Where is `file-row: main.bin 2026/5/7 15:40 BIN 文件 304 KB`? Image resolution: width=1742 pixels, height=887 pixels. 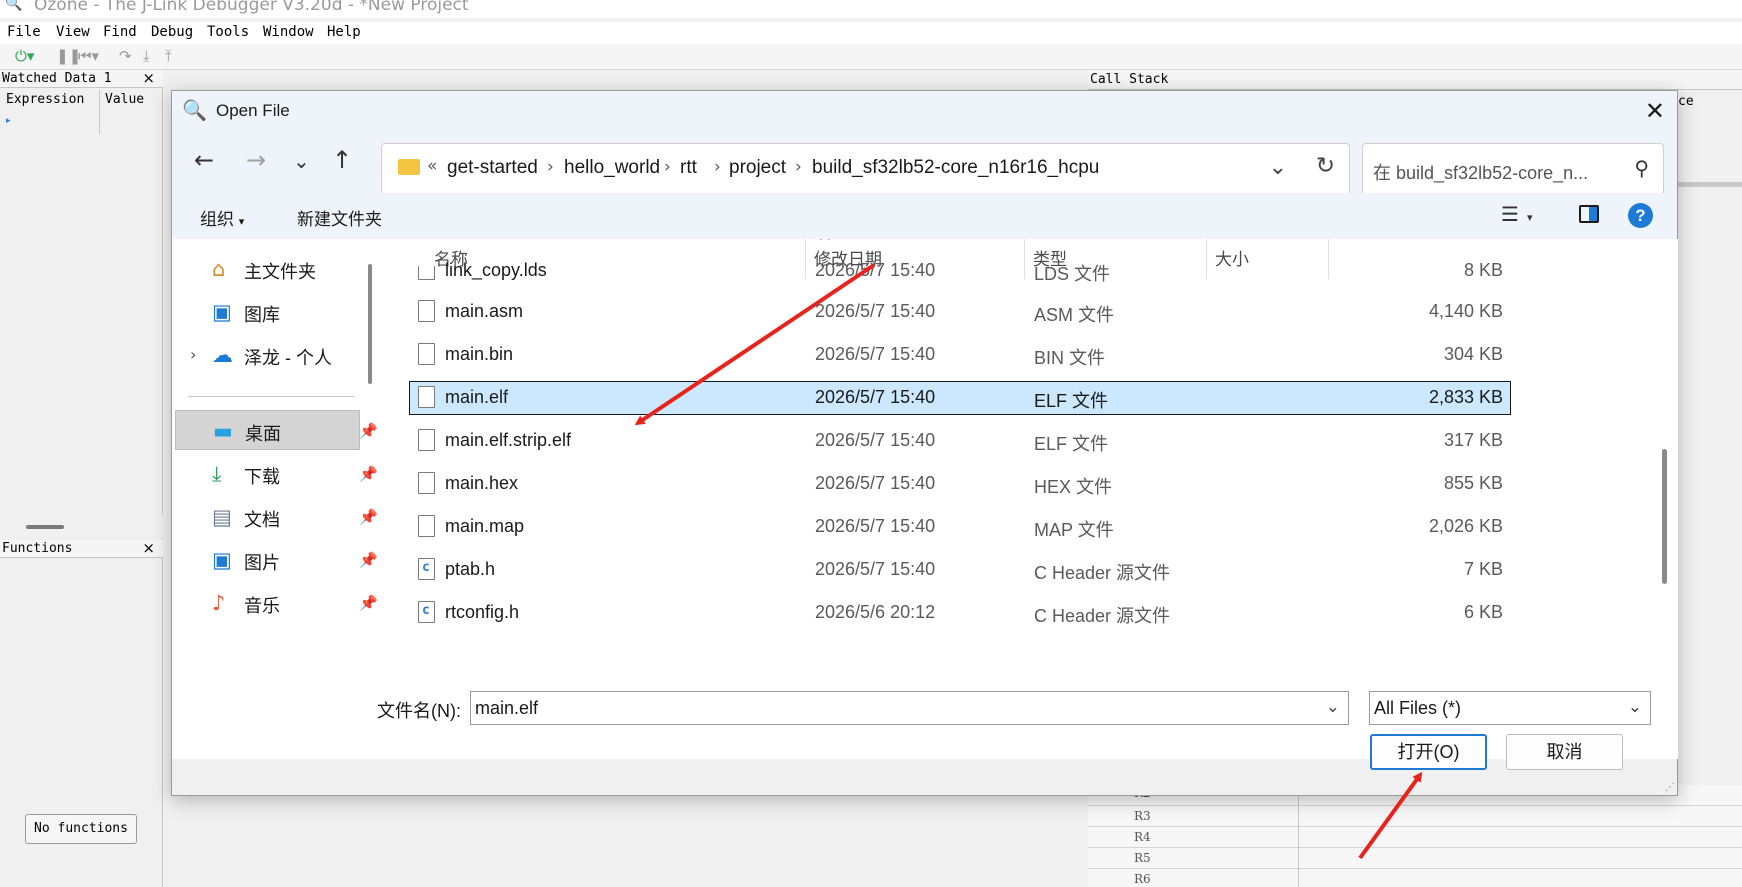 file-row: main.bin 2026/5/7 15:40 BIN 文件 304 KB is located at coordinates (960, 355).